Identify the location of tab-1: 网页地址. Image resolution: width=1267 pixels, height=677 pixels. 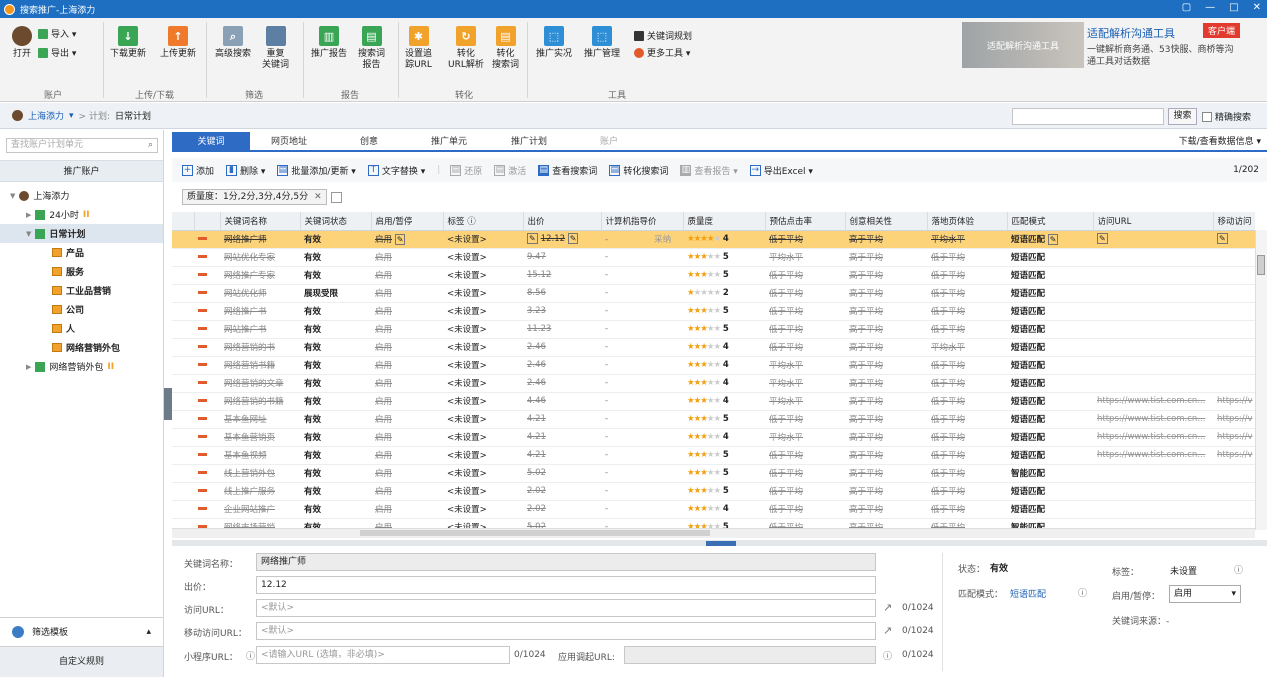
(289, 142).